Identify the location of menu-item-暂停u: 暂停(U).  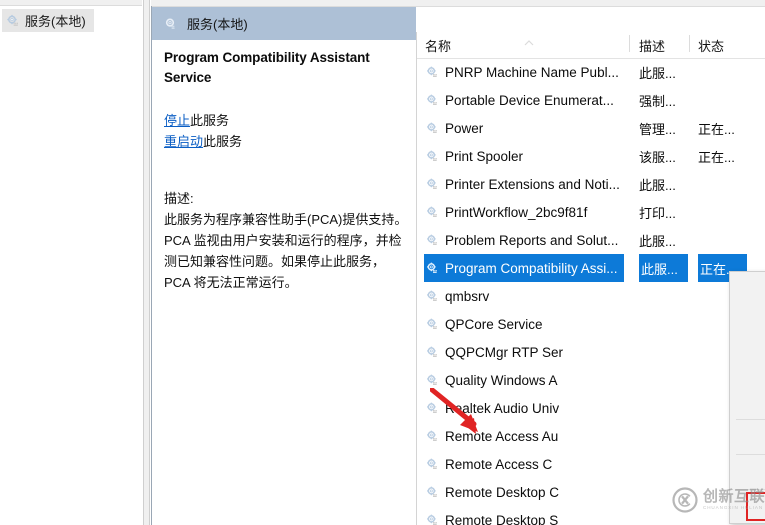
(747, 346).